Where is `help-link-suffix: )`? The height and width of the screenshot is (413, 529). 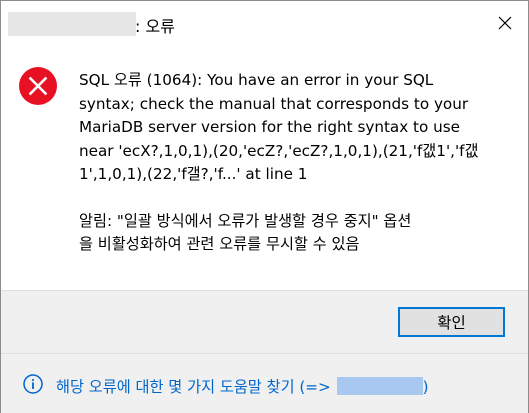
help-link-suffix: ) is located at coordinates (425, 387).